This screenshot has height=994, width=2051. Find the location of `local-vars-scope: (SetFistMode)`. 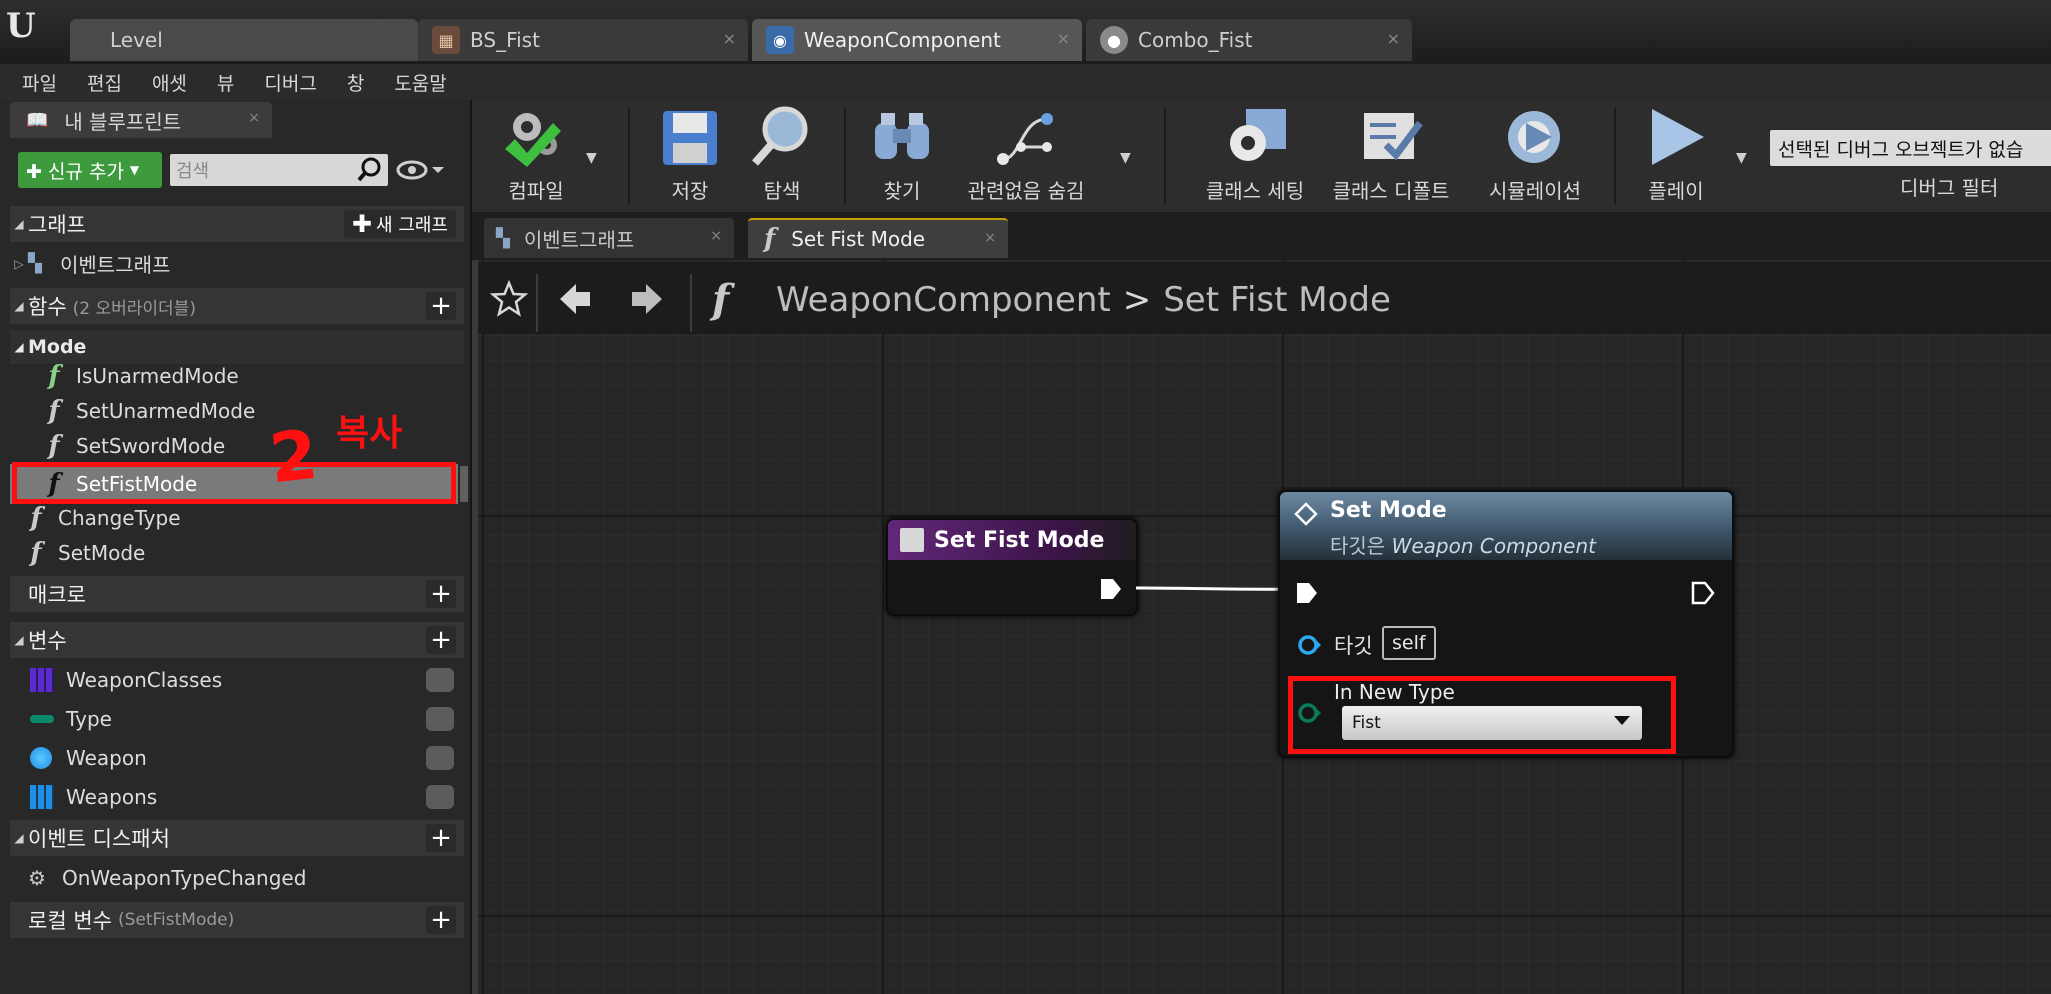

local-vars-scope: (SetFistMode) is located at coordinates (176, 920).